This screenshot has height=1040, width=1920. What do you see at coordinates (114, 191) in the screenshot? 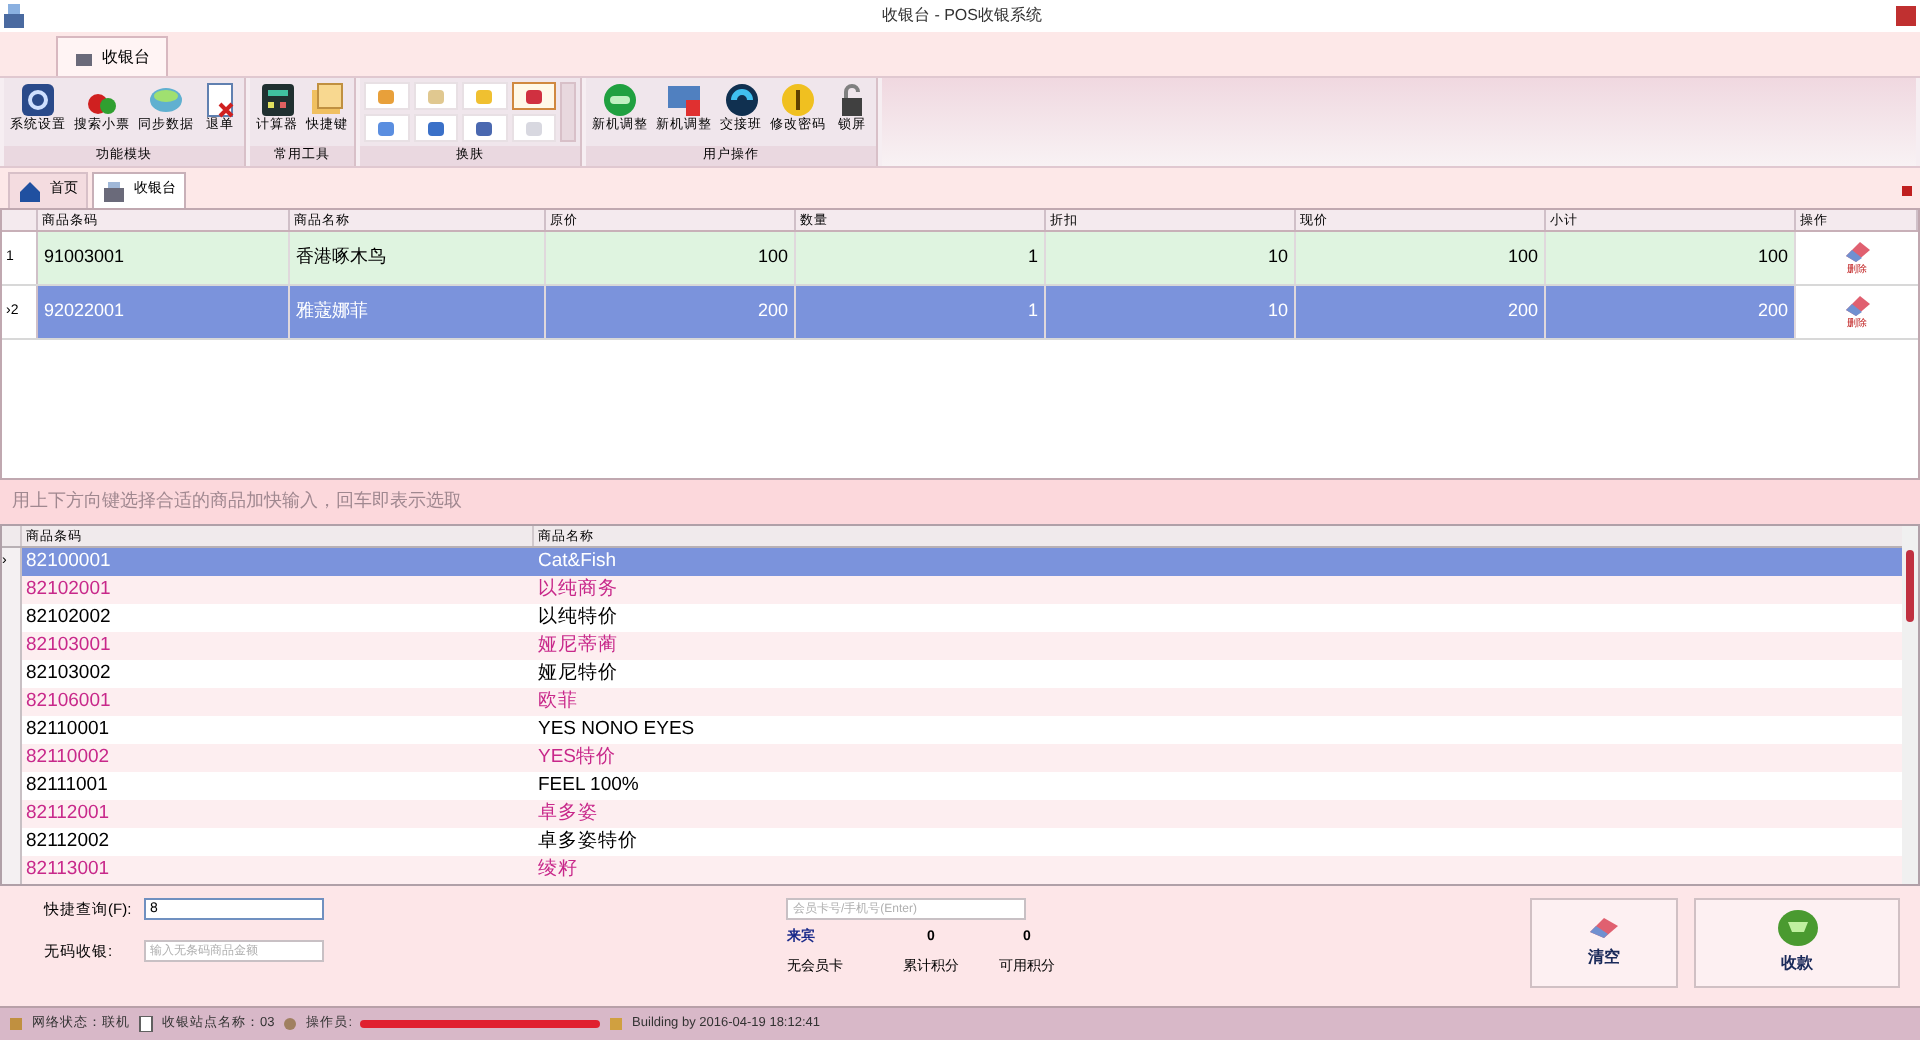
I see `register-icon` at bounding box center [114, 191].